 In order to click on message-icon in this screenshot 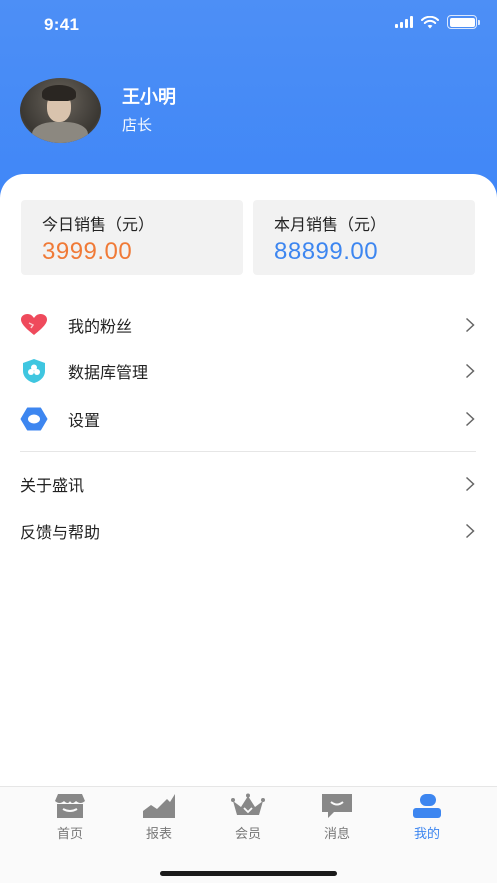, I will do `click(337, 806)`.